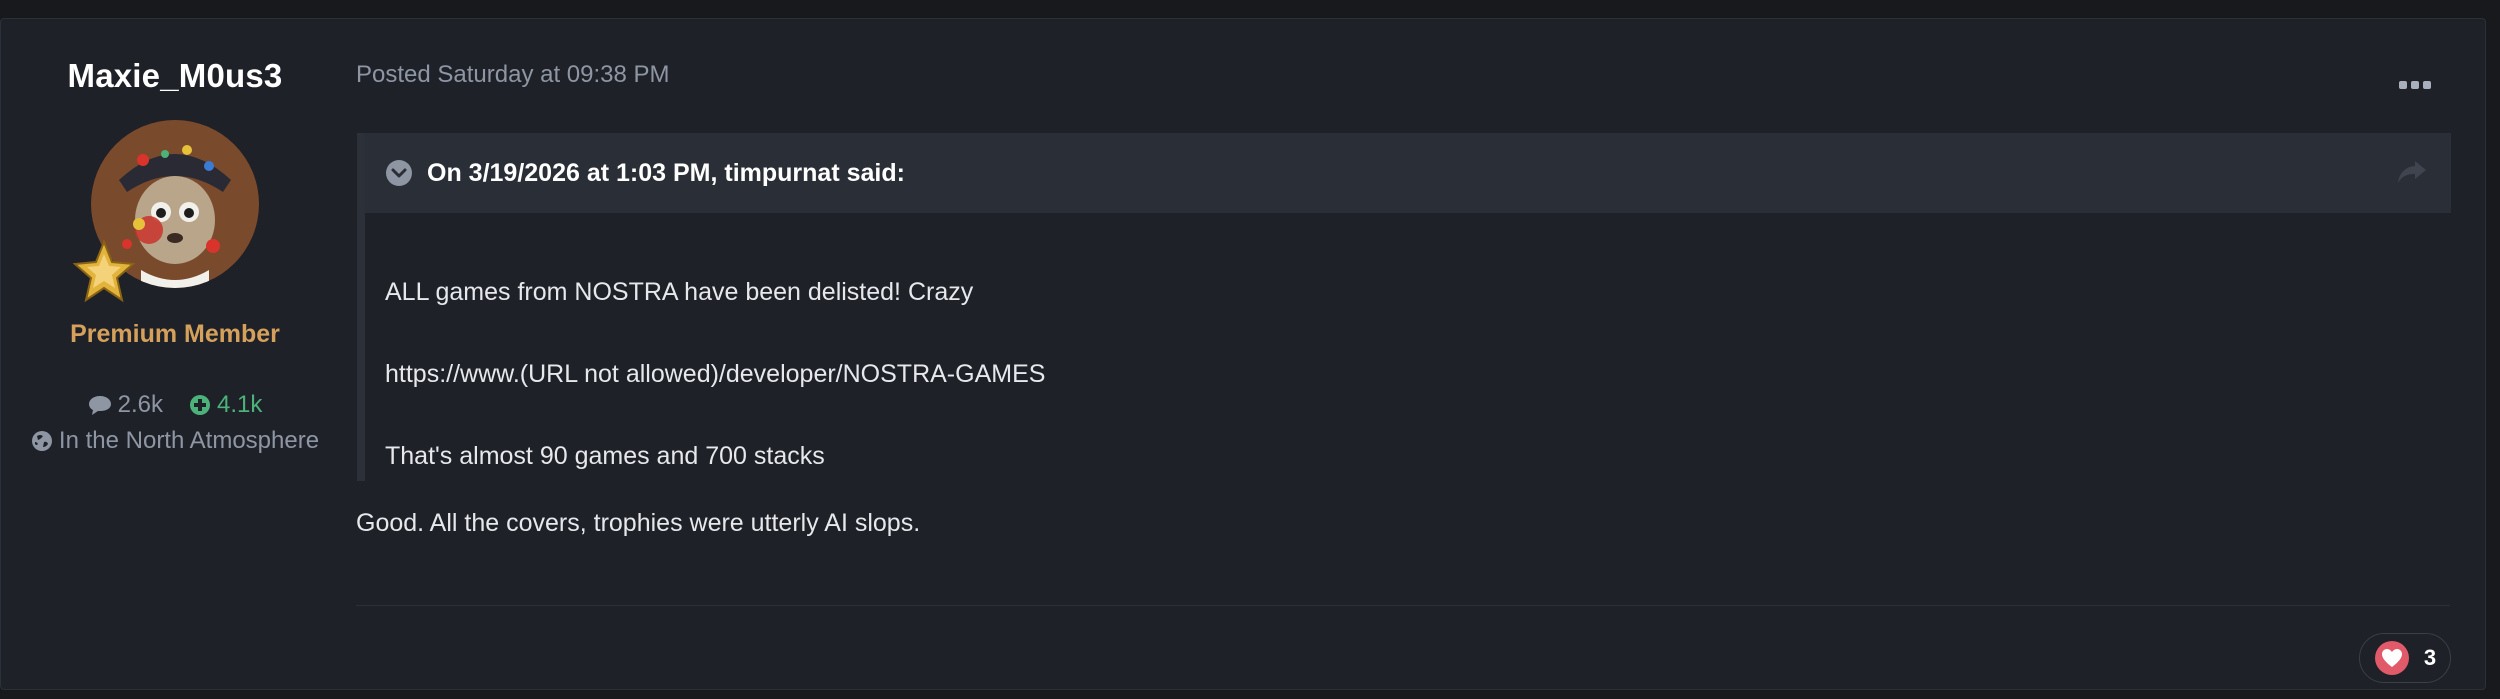 This screenshot has width=2500, height=699. What do you see at coordinates (240, 404) in the screenshot?
I see `reputation-value: 4.1k` at bounding box center [240, 404].